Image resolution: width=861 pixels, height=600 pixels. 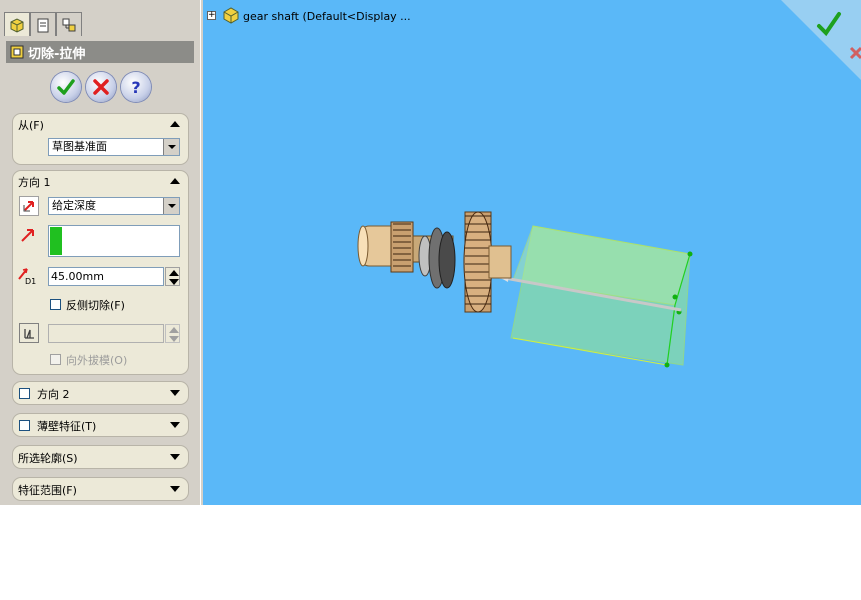 I want to click on feature-scope-header: 特征范围(F), so click(x=47, y=490).